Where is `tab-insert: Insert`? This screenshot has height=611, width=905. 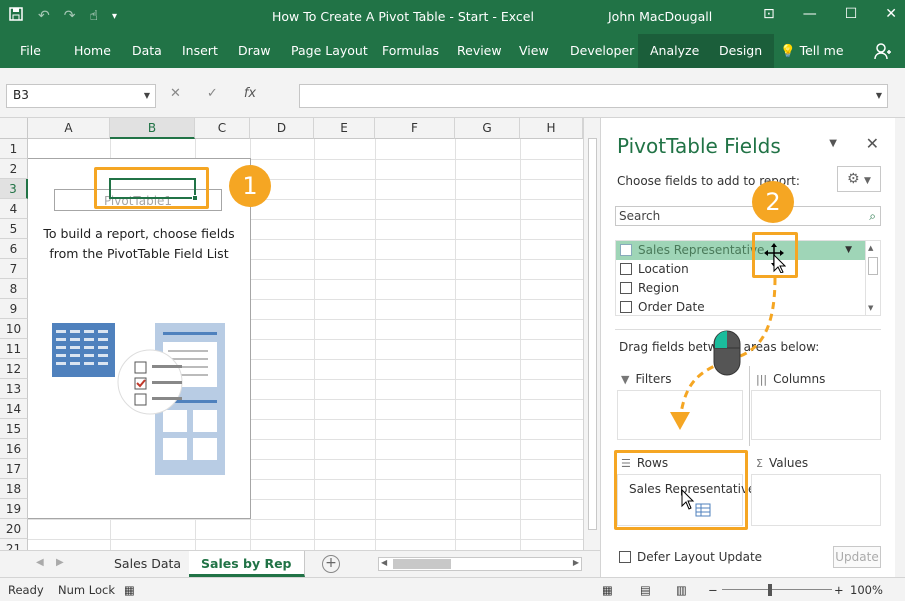
tab-insert: Insert is located at coordinates (200, 51).